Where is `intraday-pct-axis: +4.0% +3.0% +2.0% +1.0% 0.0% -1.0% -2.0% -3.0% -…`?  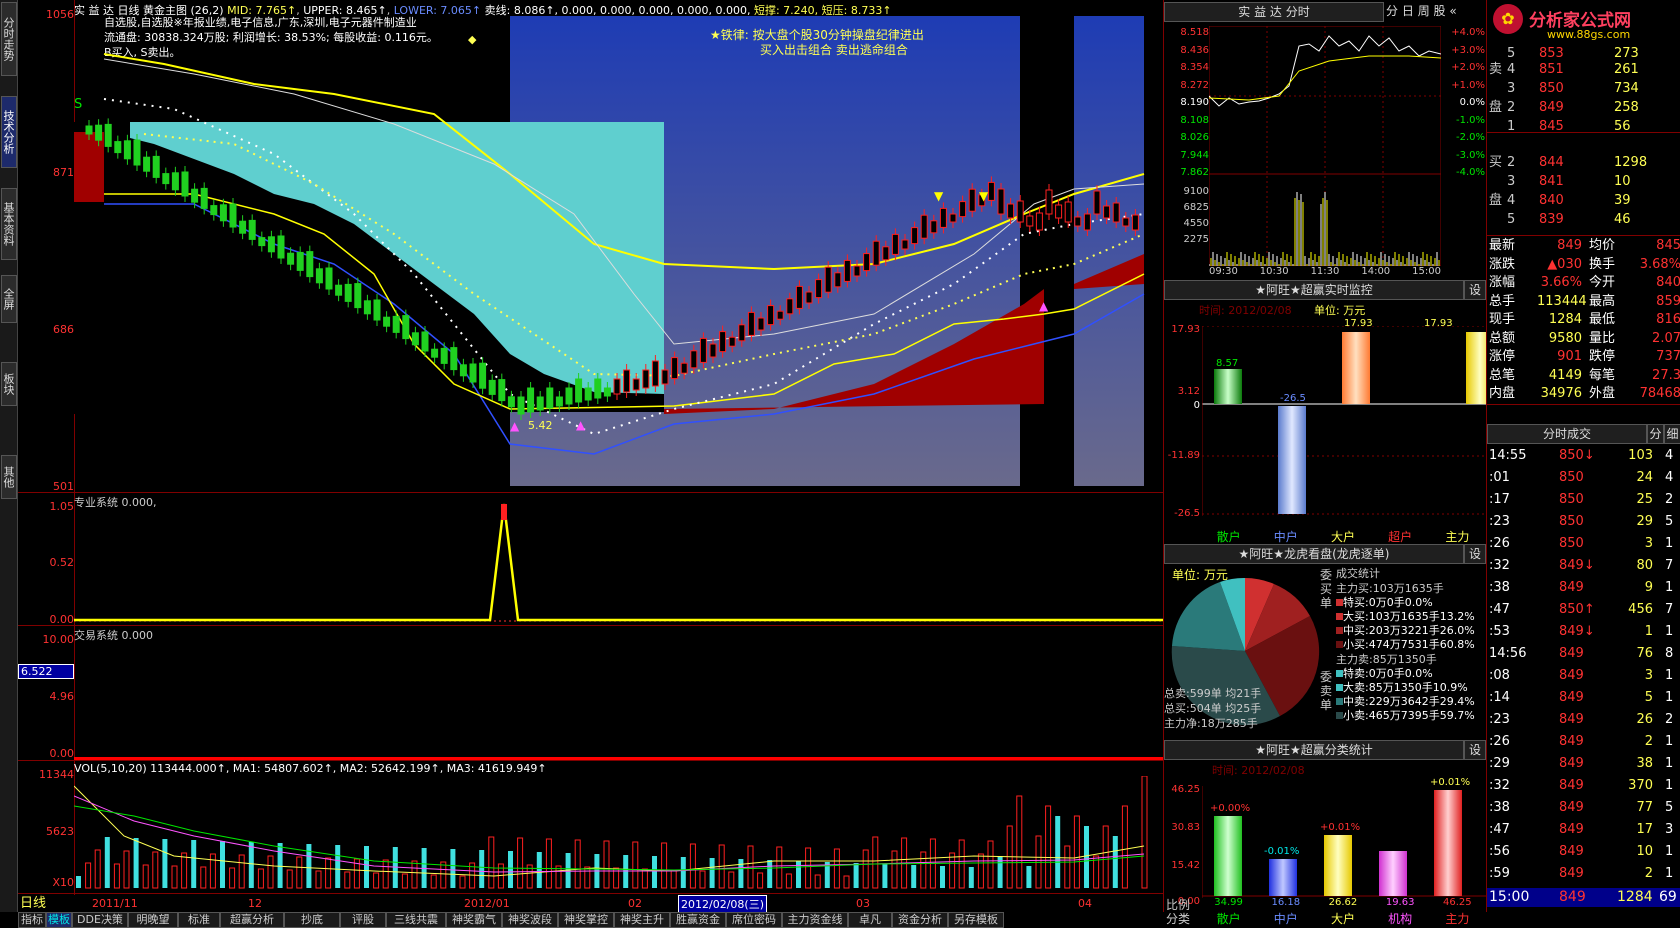
intraday-pct-axis: +4.0% +3.0% +2.0% +1.0% 0.0% -1.0% -2.0% -3.0% -… is located at coordinates (1468, 102).